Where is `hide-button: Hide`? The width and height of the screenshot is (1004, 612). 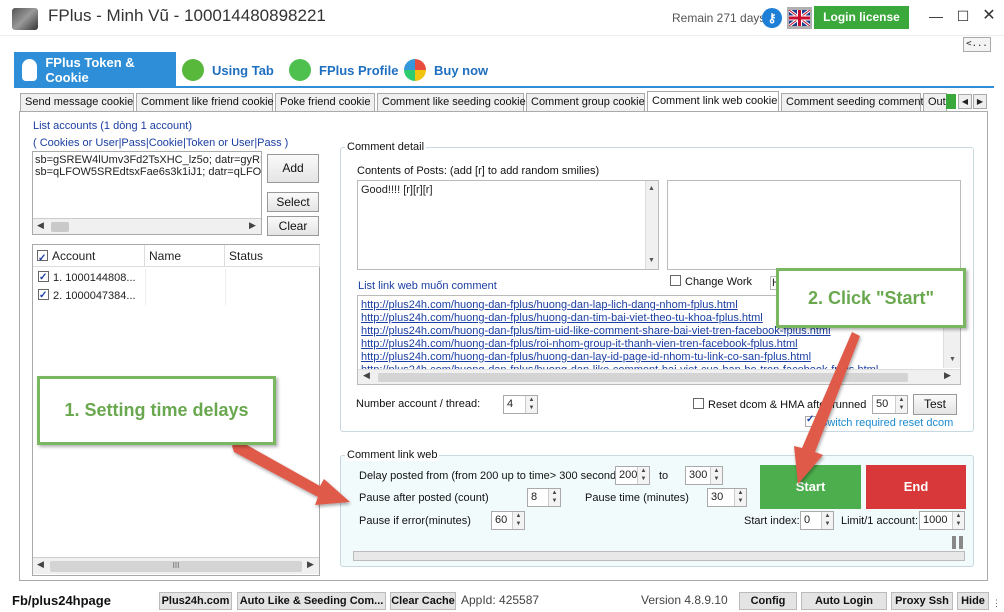
hide-button: Hide is located at coordinates (973, 601).